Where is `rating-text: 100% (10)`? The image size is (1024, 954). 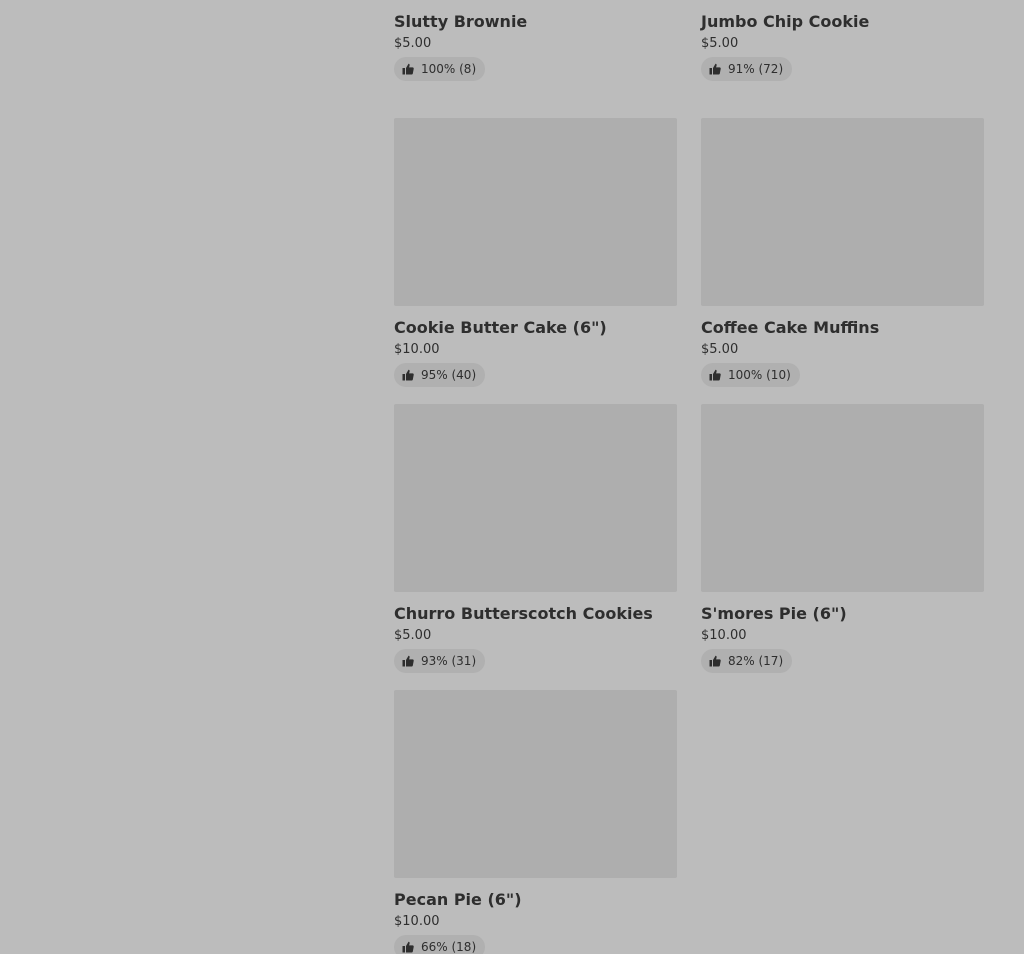
rating-text: 100% (10) is located at coordinates (759, 375).